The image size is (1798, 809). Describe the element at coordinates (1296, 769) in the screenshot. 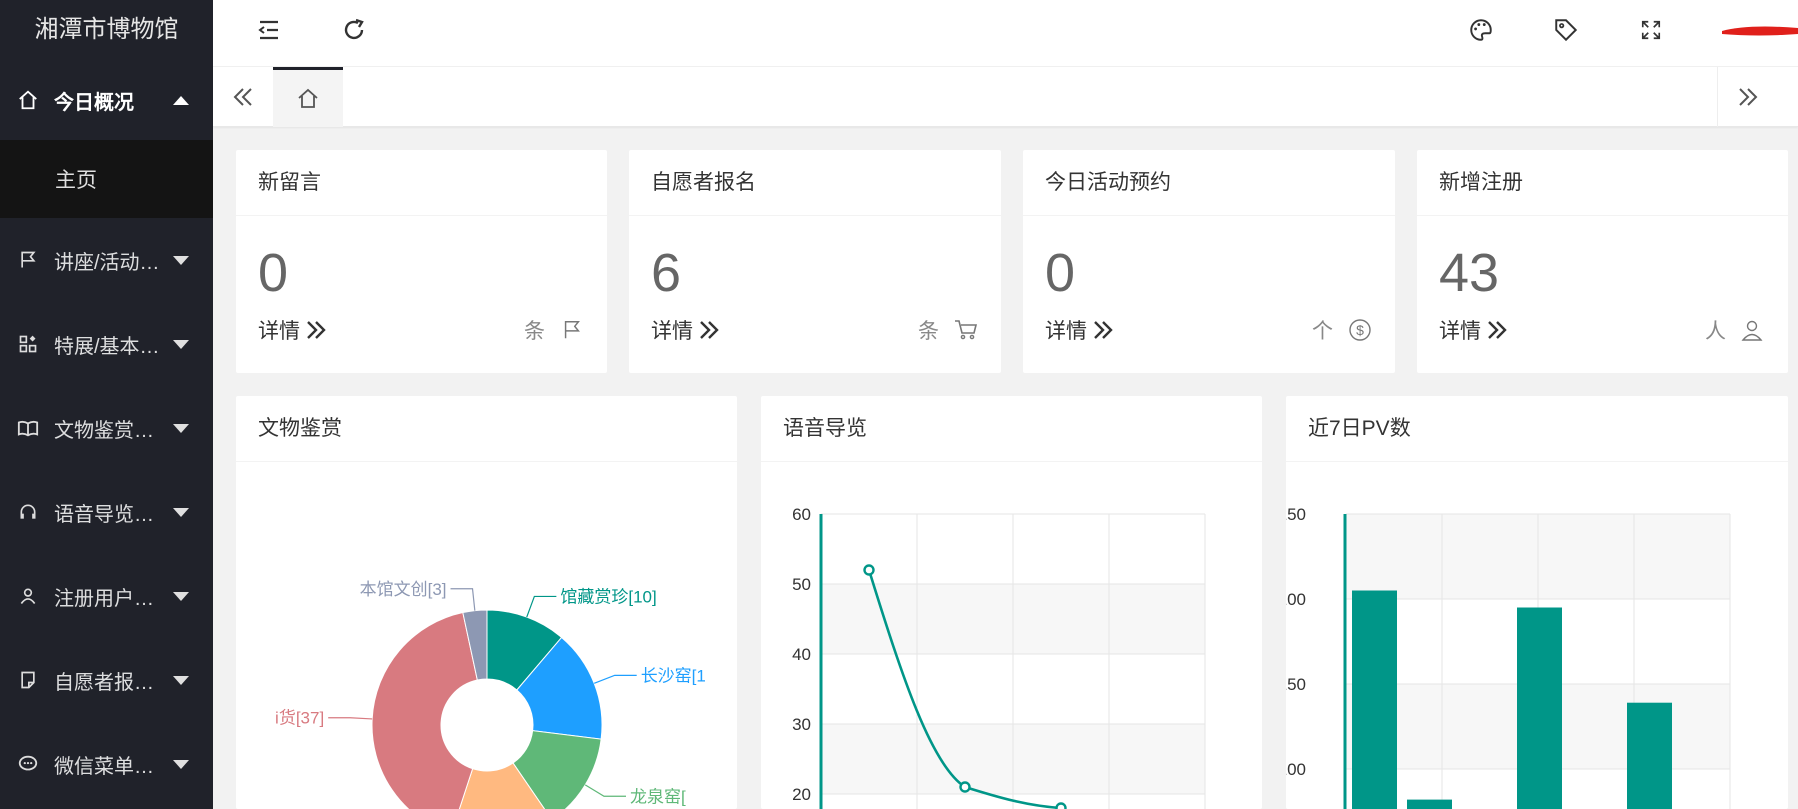

I see `y-tick-label: 100` at that location.